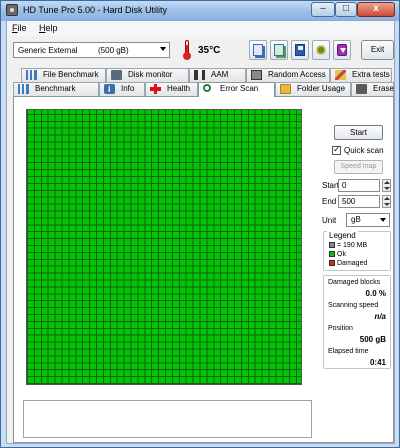 This screenshot has width=400, height=448. Describe the element at coordinates (48, 28) in the screenshot. I see `menu-help: Help` at that location.